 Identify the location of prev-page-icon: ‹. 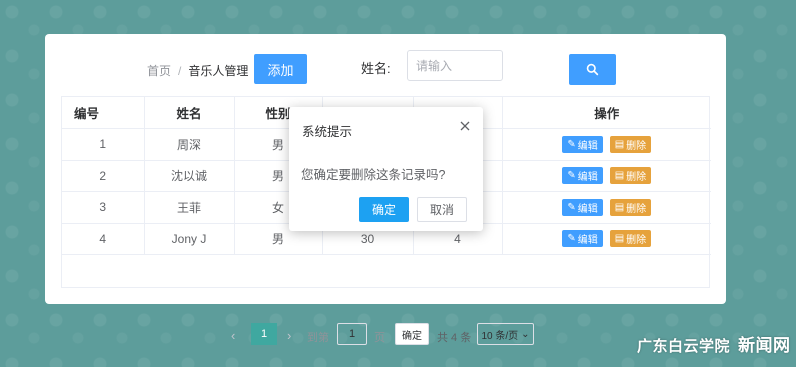
(233, 335).